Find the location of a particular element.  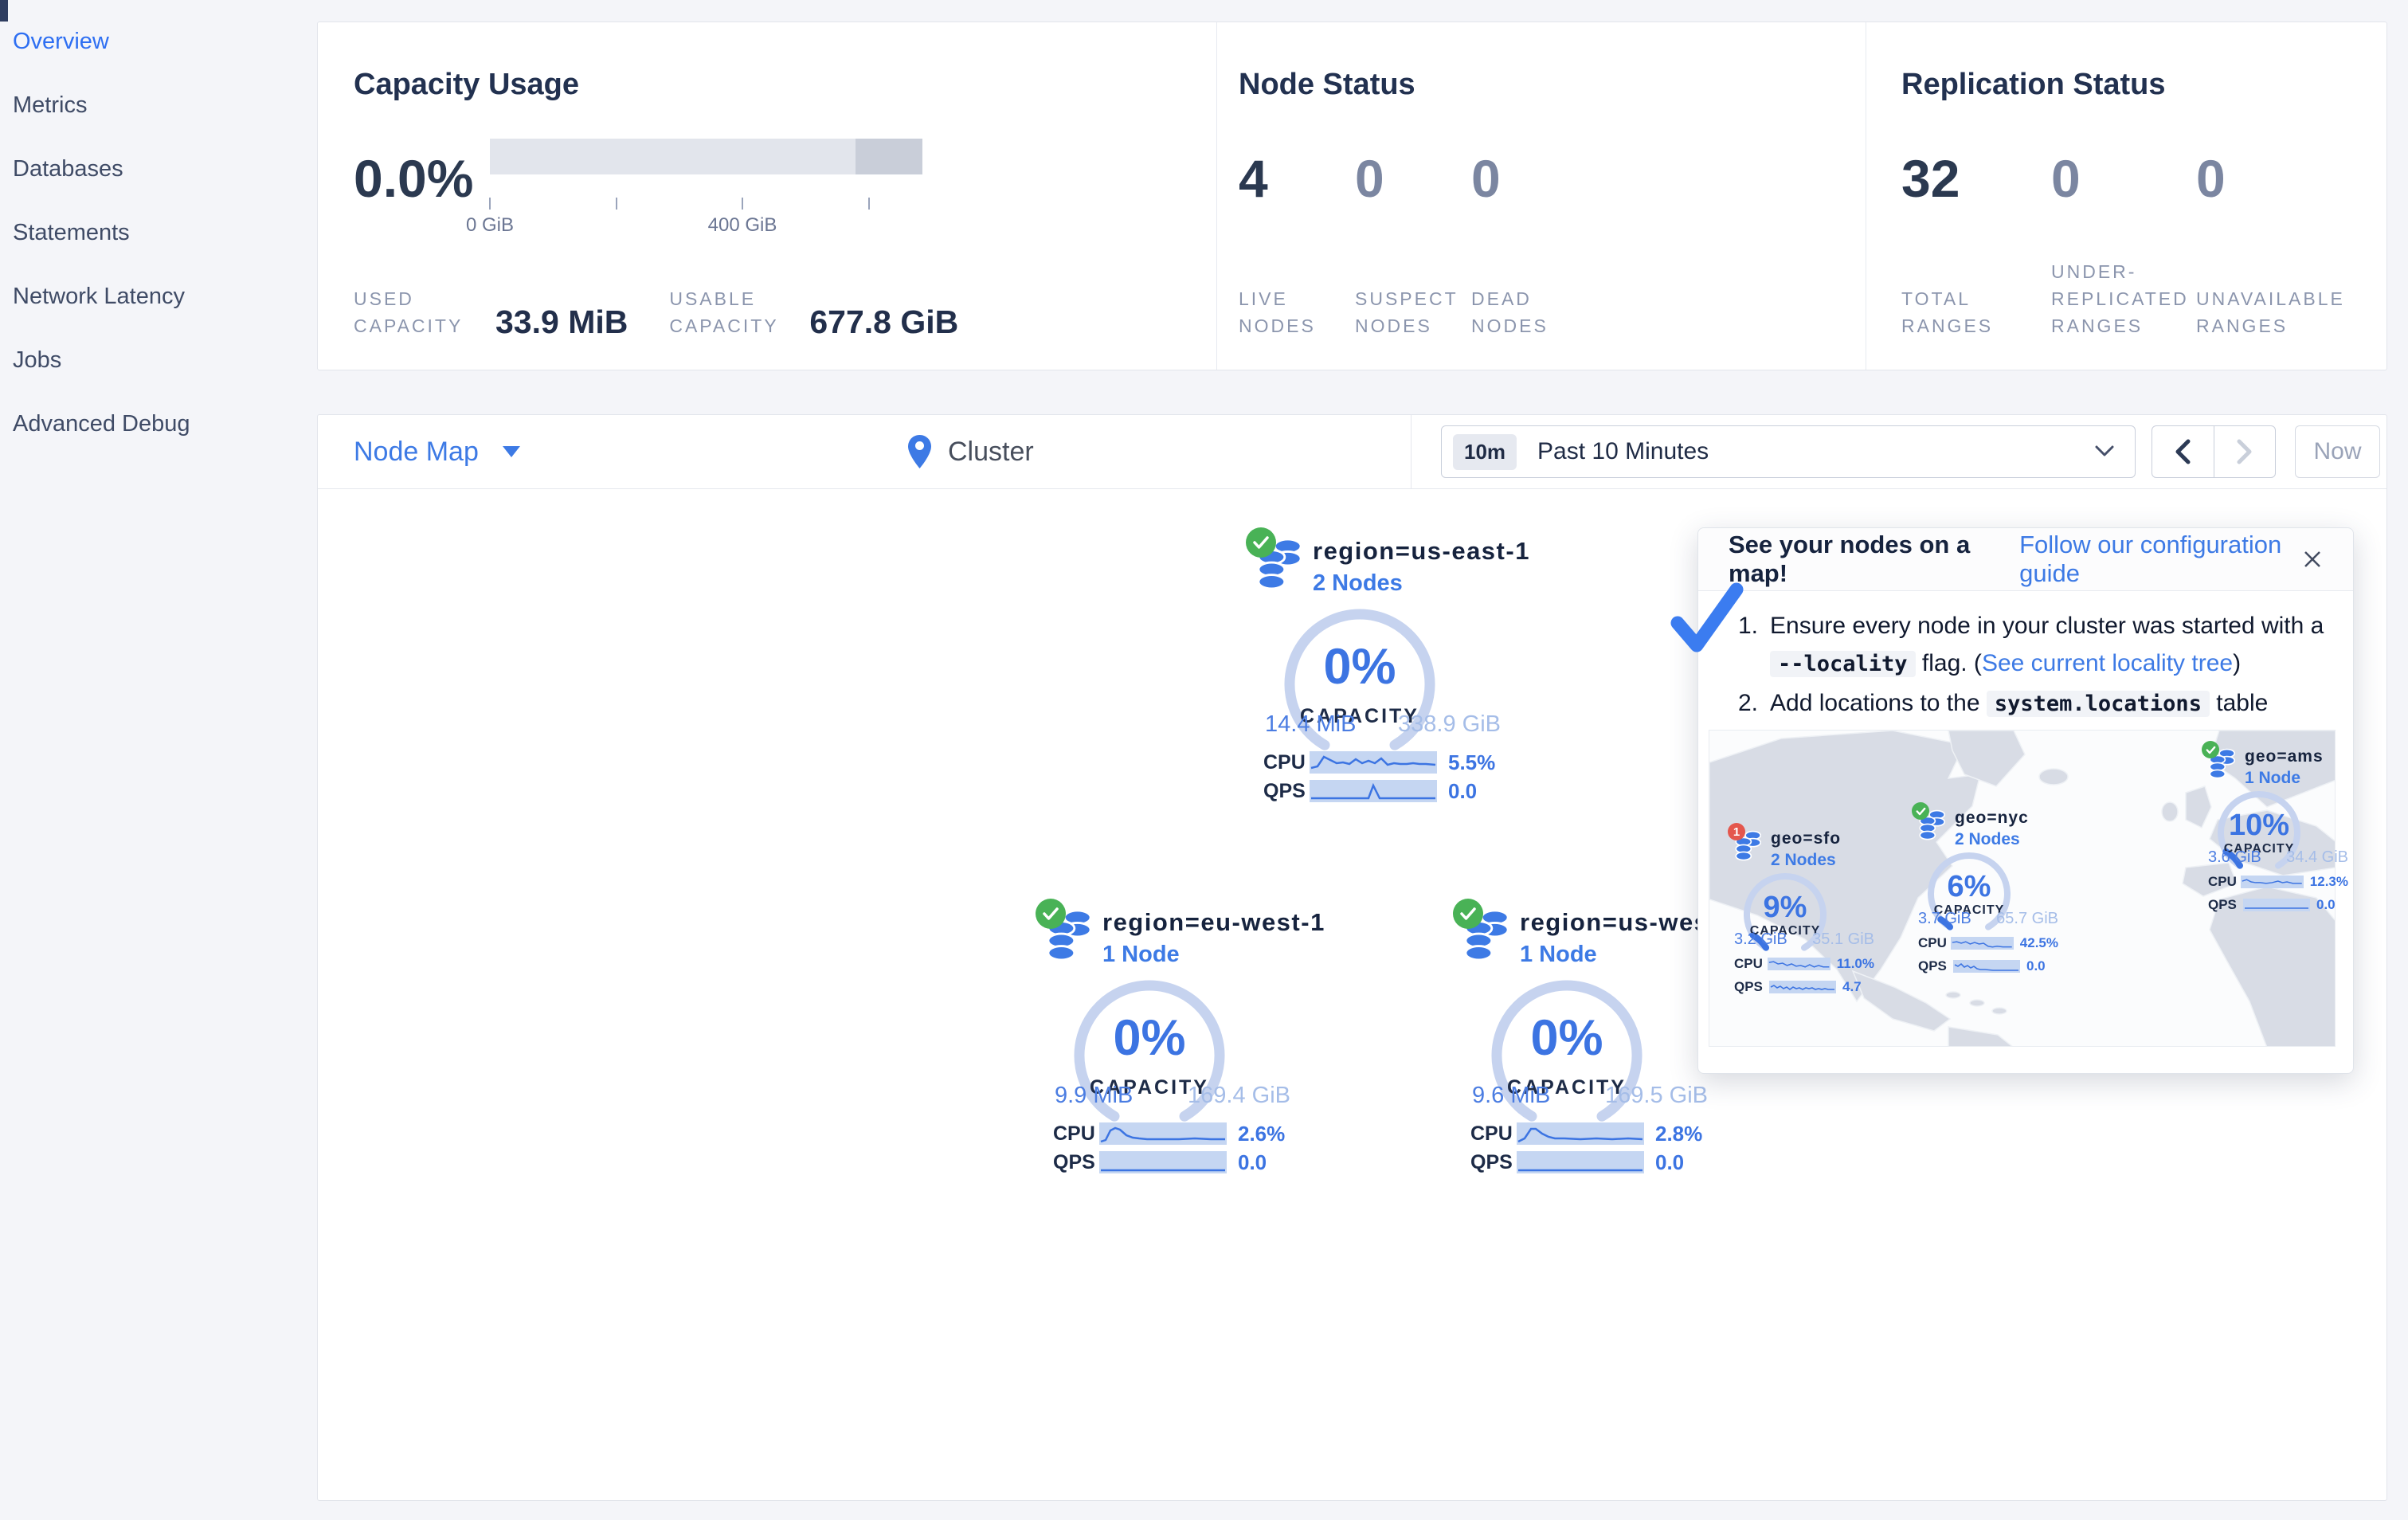

suspect-nodes-count: 0 is located at coordinates (1370, 178).